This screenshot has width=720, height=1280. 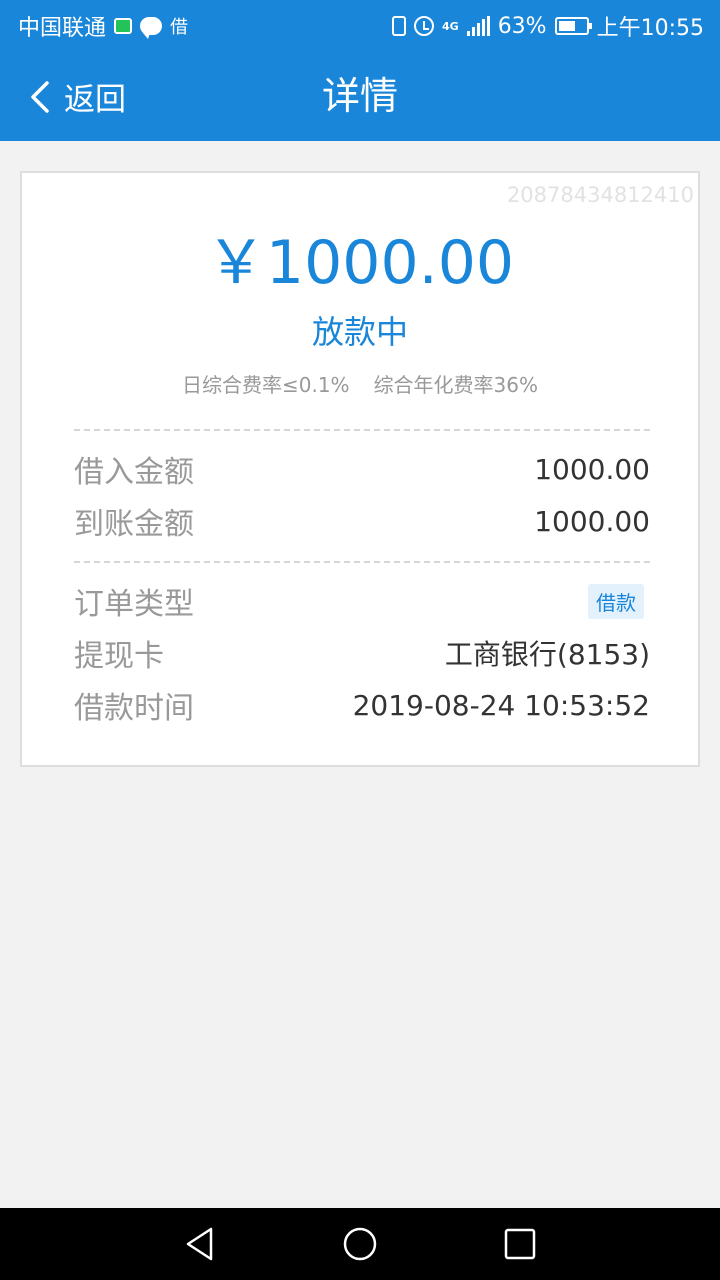 What do you see at coordinates (362, 601) in the screenshot?
I see `order-type-row: 订单类型 借款` at bounding box center [362, 601].